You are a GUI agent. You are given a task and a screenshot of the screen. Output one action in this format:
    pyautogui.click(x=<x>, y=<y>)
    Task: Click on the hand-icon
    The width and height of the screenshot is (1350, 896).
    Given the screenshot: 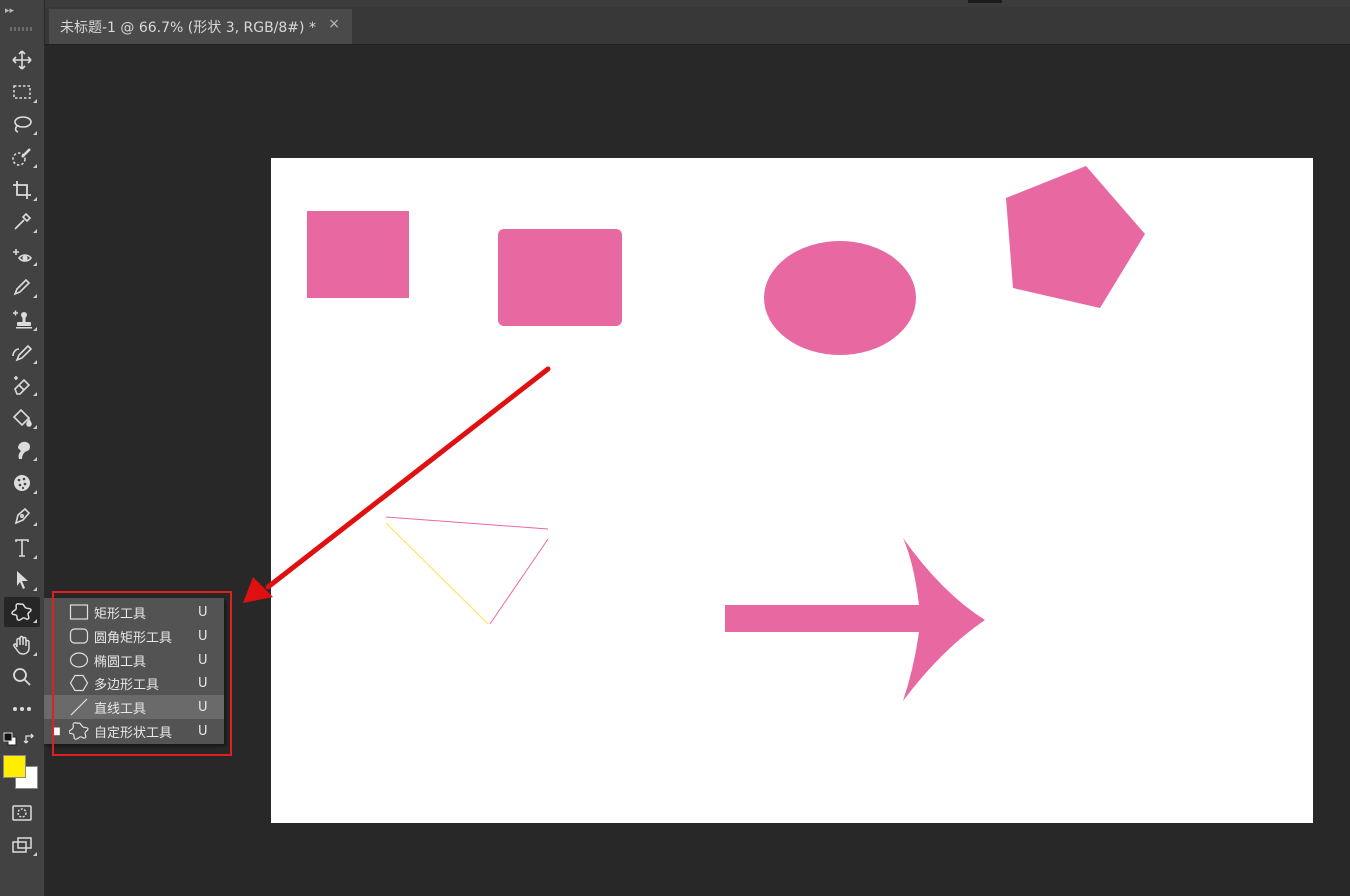 What is the action you would take?
    pyautogui.click(x=21, y=645)
    